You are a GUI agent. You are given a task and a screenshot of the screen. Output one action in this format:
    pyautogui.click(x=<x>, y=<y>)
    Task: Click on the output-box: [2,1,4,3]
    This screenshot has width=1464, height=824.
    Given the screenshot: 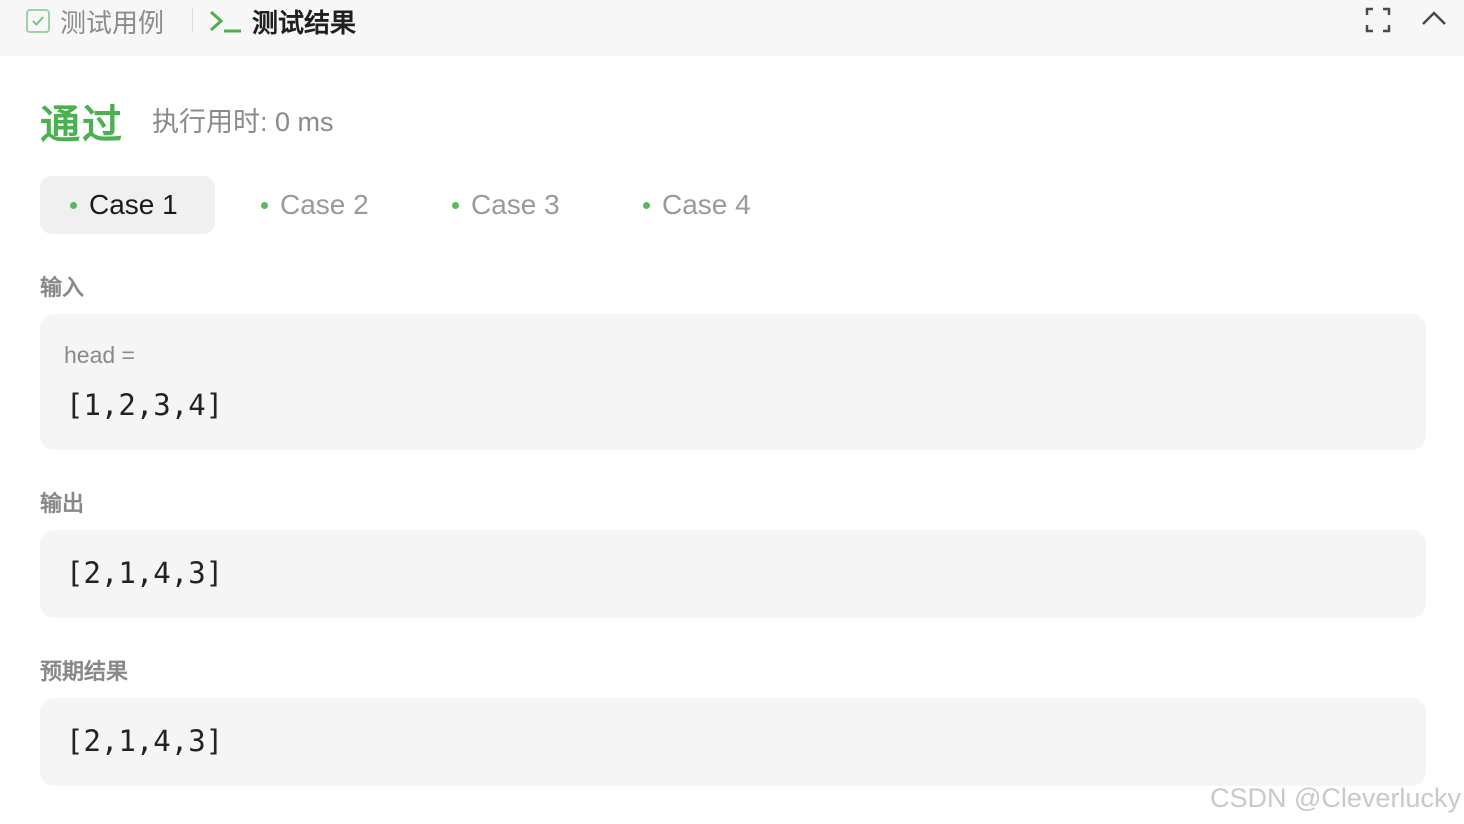 What is the action you would take?
    pyautogui.click(x=733, y=574)
    